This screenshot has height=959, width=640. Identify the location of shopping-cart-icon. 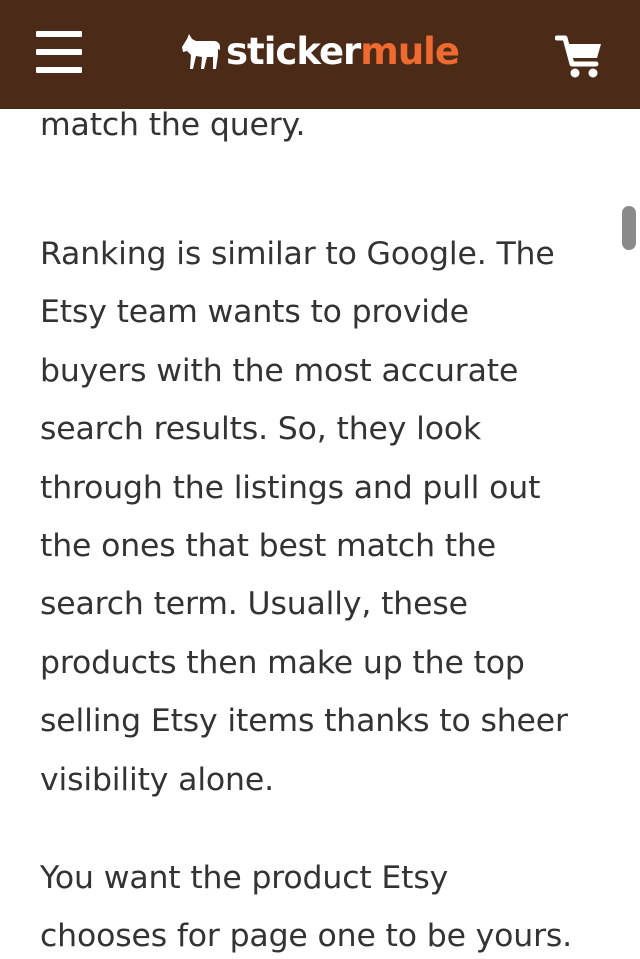
(579, 57).